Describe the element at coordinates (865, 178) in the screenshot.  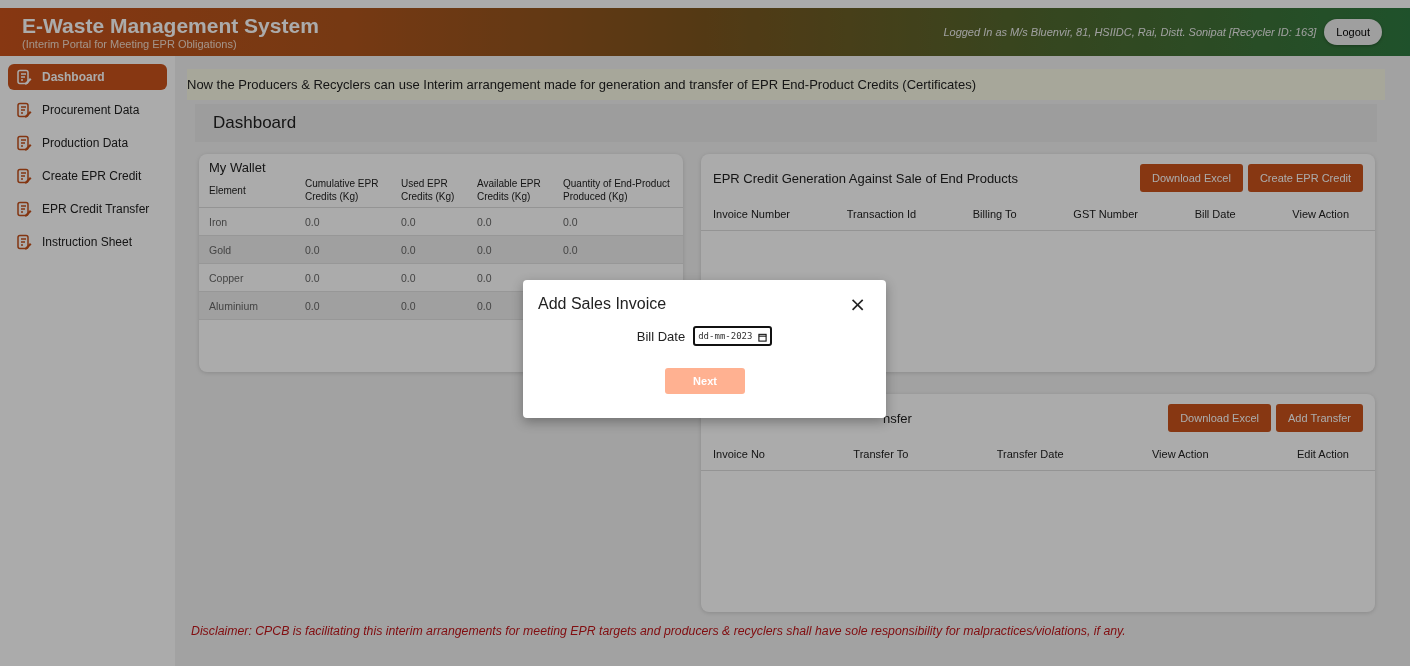
I see `card-title: EPR Credit Generation Against Sale of End Products` at that location.